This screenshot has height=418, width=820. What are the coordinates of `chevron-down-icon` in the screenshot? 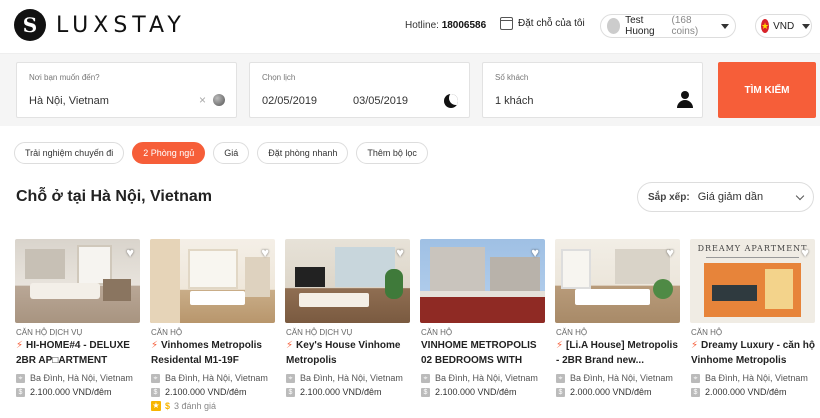 It's located at (800, 195).